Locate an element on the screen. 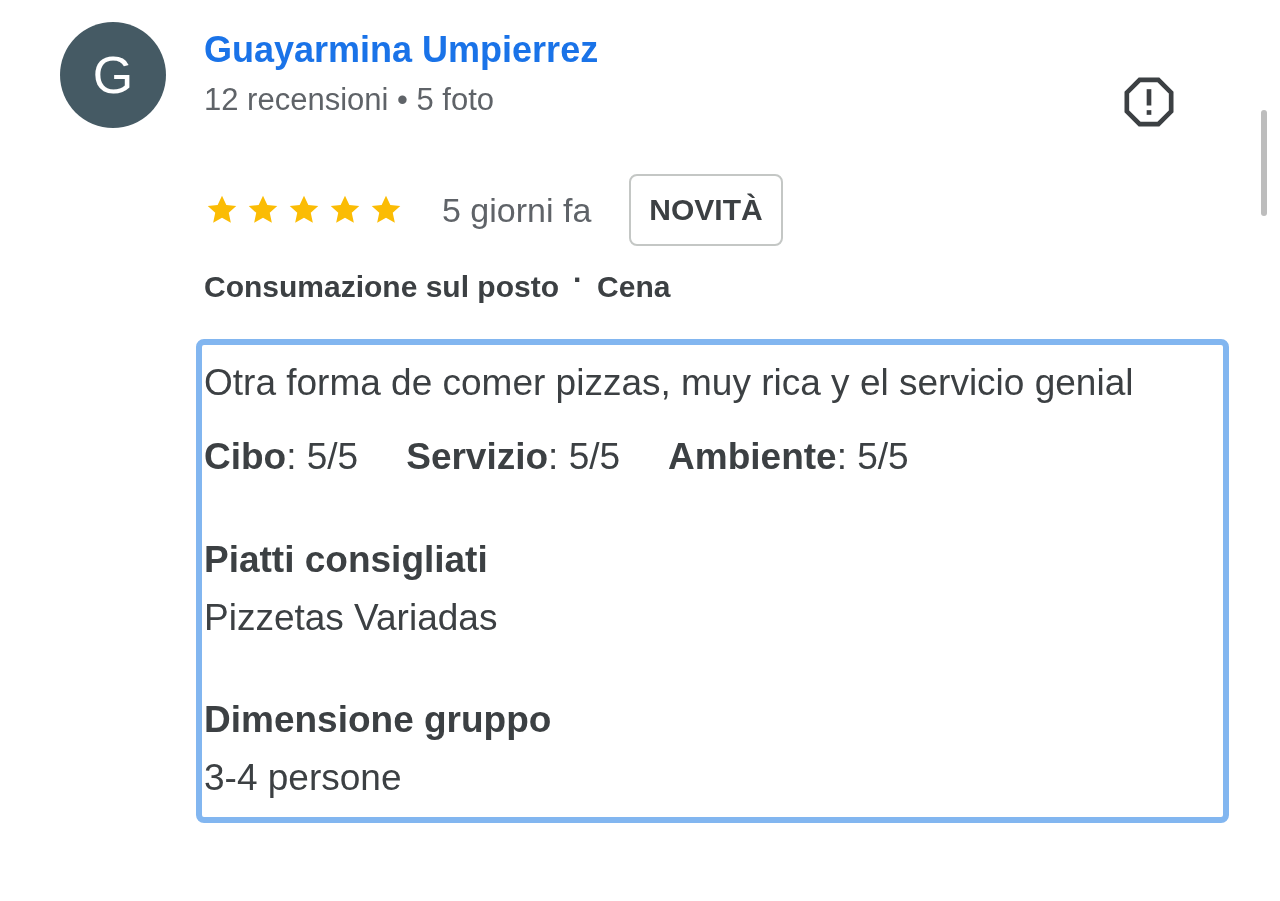  tag: Consumazione sul posto is located at coordinates (382, 286).